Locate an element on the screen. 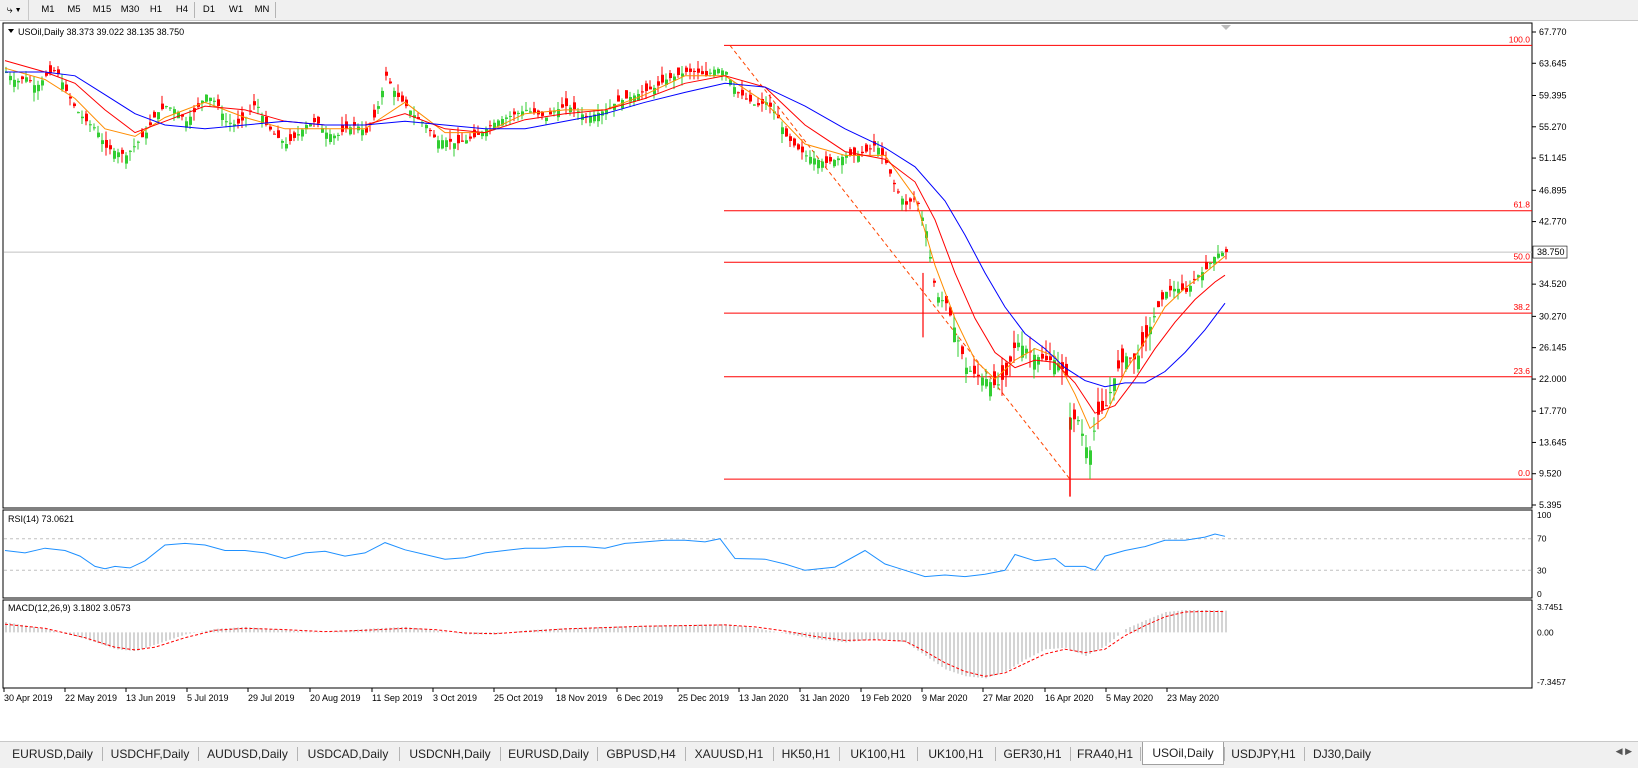 The height and width of the screenshot is (768, 1638). tab-usdjpy-h1: USDJPY,H1 is located at coordinates (1263, 754).